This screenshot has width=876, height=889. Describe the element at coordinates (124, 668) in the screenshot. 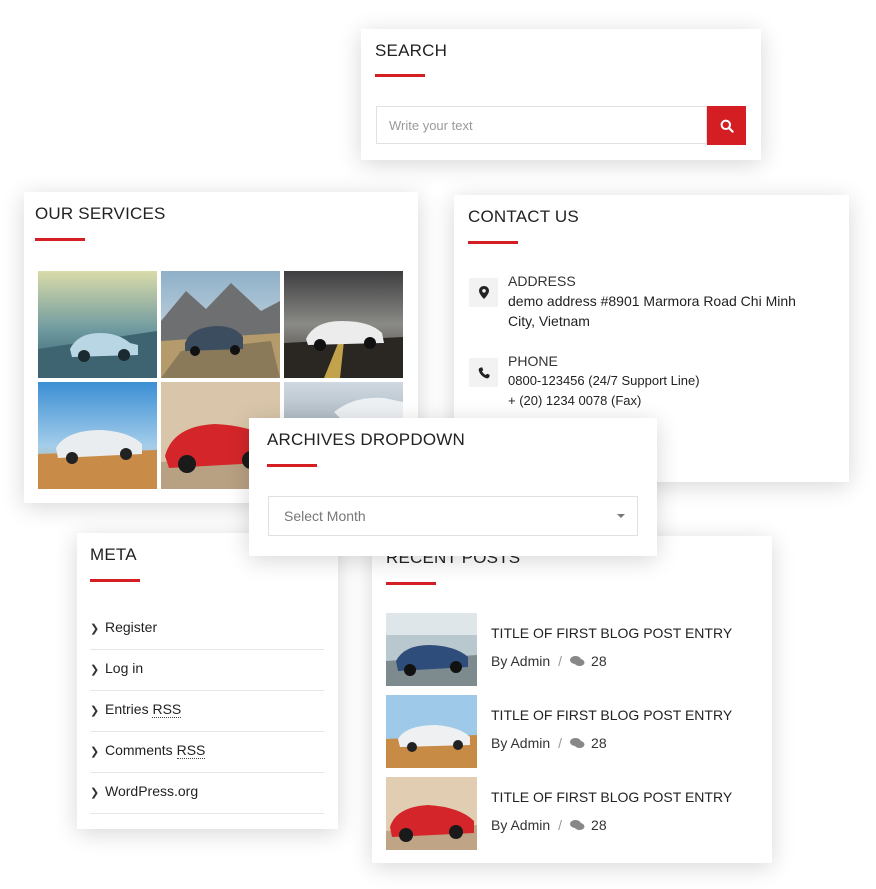

I see `meta-link-label: Log in` at that location.